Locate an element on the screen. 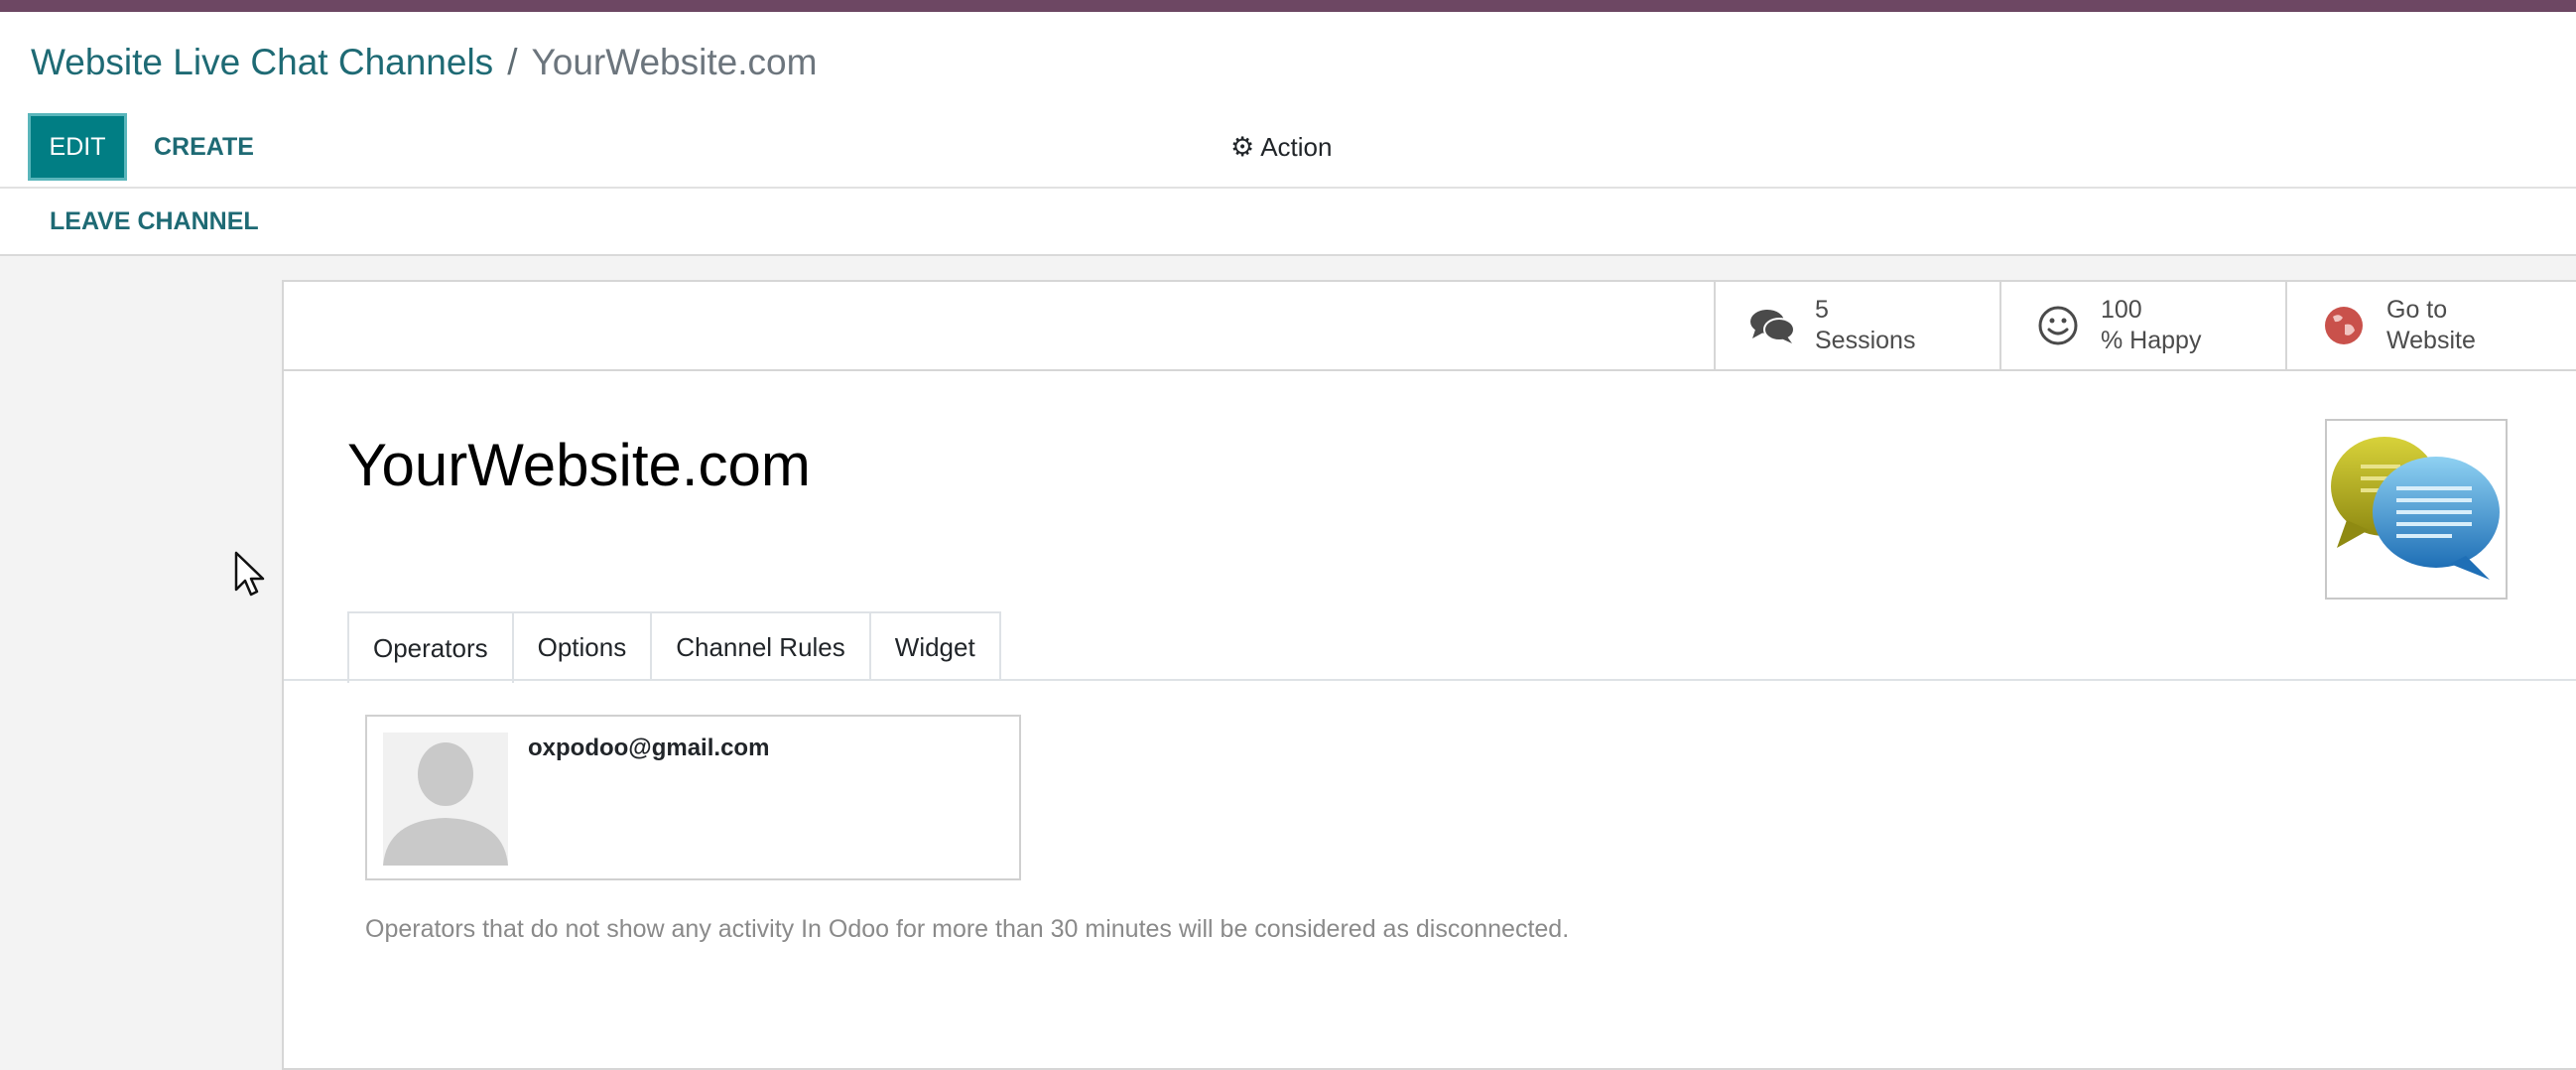 The image size is (2576, 1070). notebook-tabs: Operators Options Channel Rules Widget is located at coordinates (674, 647).